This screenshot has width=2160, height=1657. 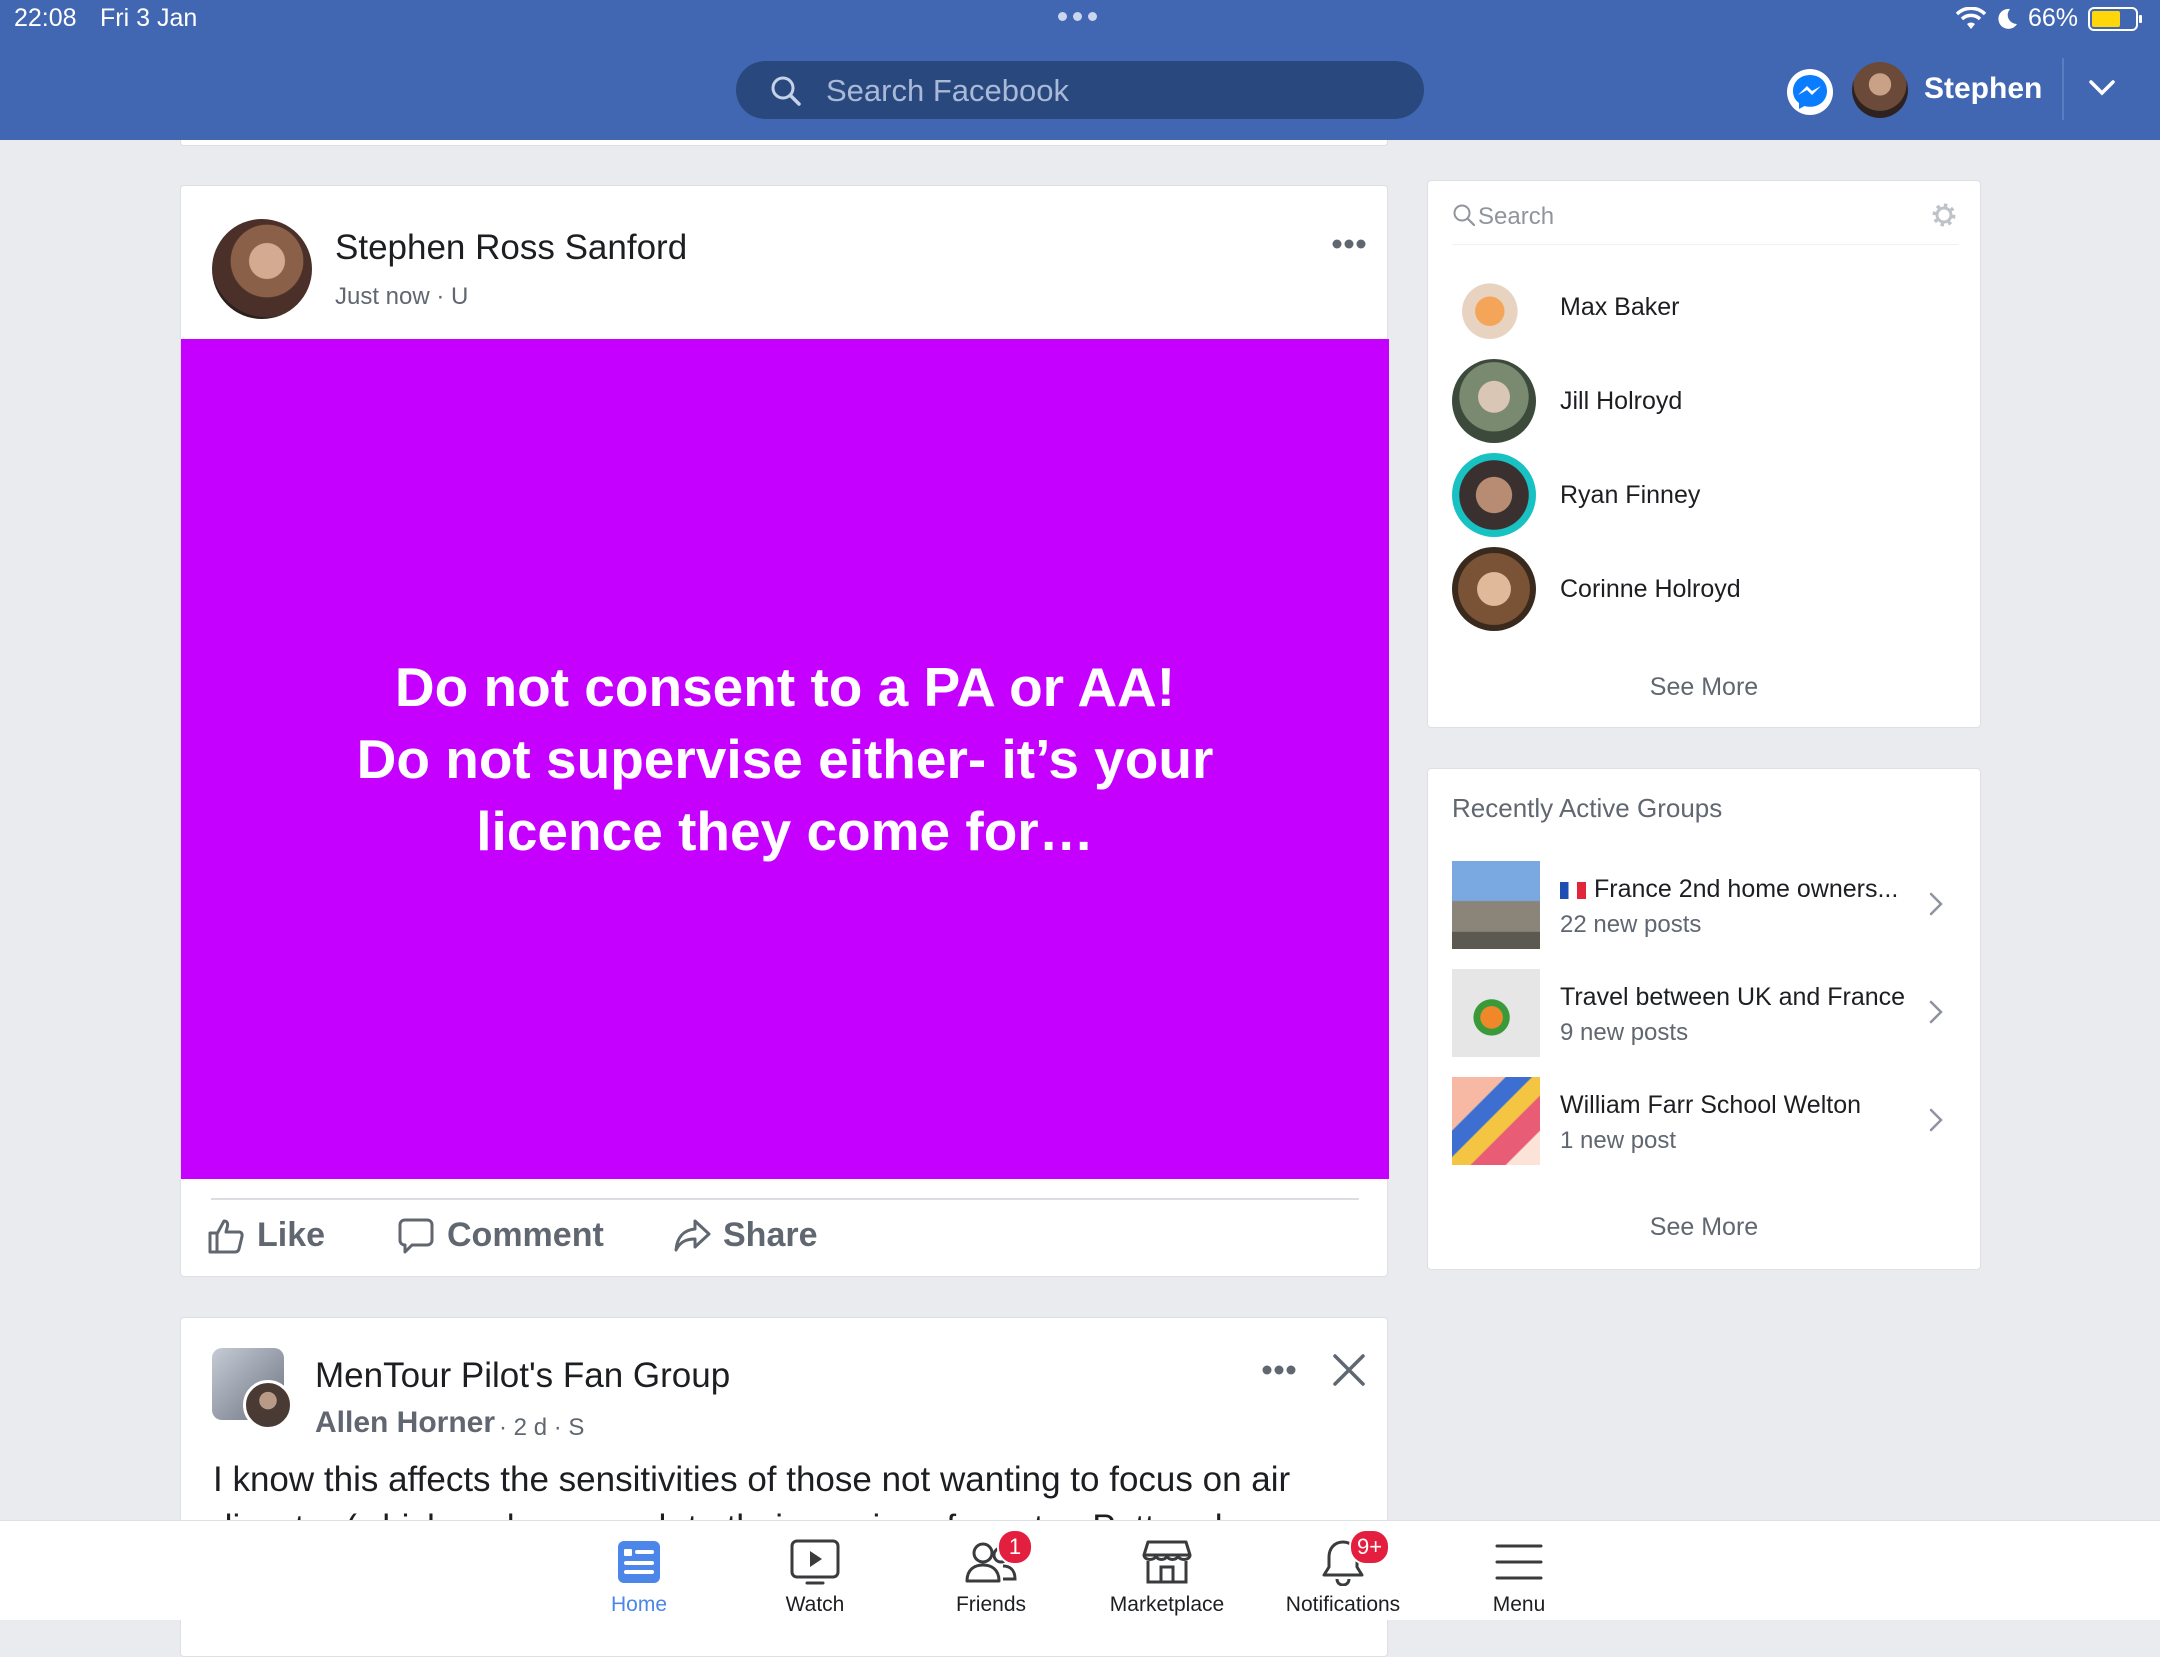 What do you see at coordinates (1650, 588) in the screenshot?
I see `contact-name: Corinne Holroyd` at bounding box center [1650, 588].